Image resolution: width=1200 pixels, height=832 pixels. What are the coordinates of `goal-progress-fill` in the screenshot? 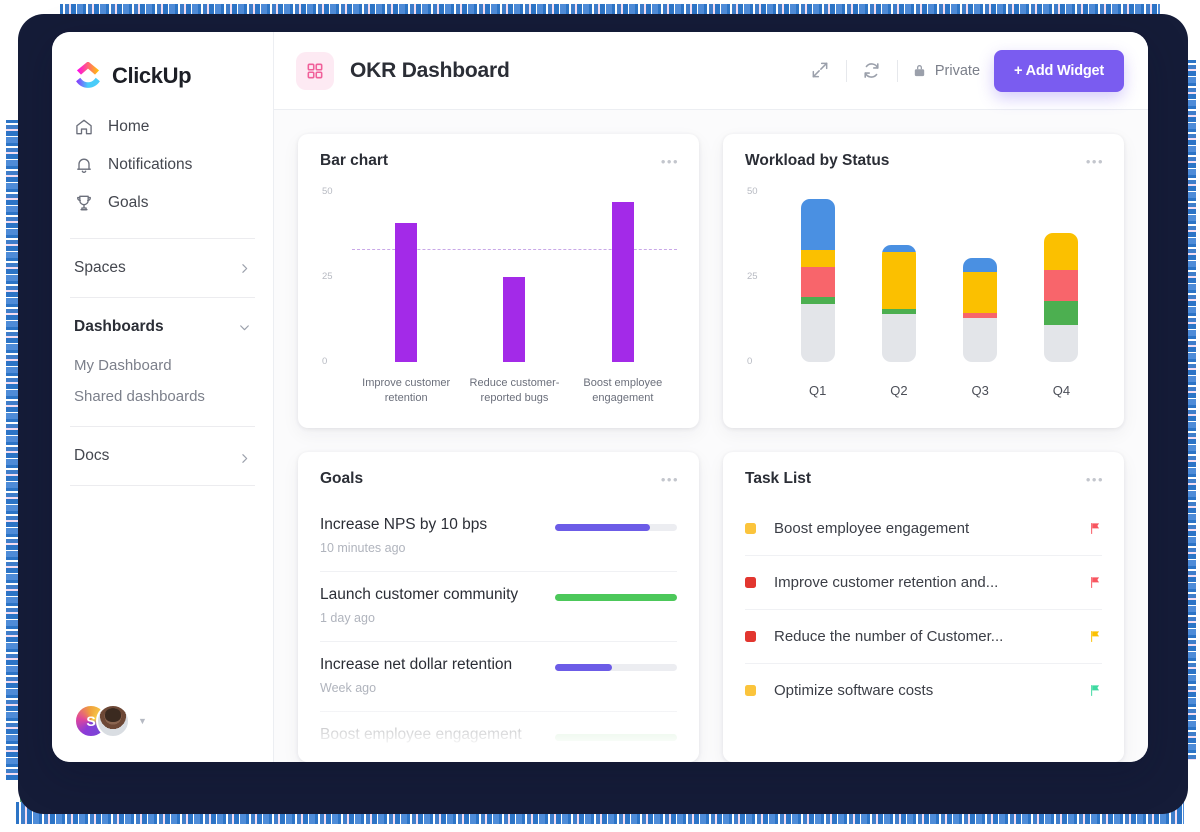 It's located at (616, 737).